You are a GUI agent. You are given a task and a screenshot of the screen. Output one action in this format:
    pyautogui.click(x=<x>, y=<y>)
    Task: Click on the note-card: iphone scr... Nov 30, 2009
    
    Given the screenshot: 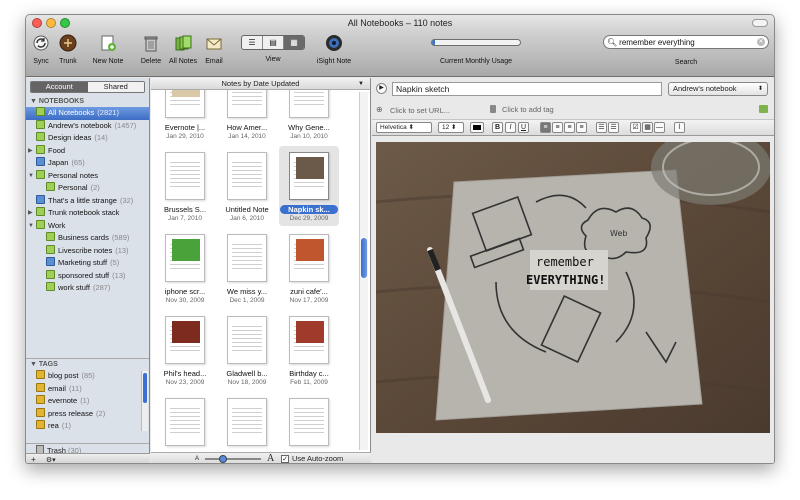 What is the action you would take?
    pyautogui.click(x=185, y=268)
    